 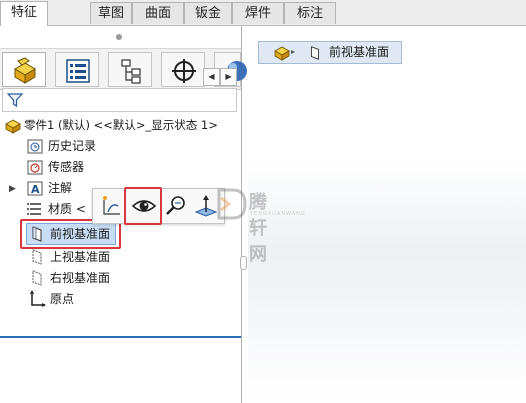 What do you see at coordinates (243, 263) in the screenshot?
I see `panel-collapse-handle` at bounding box center [243, 263].